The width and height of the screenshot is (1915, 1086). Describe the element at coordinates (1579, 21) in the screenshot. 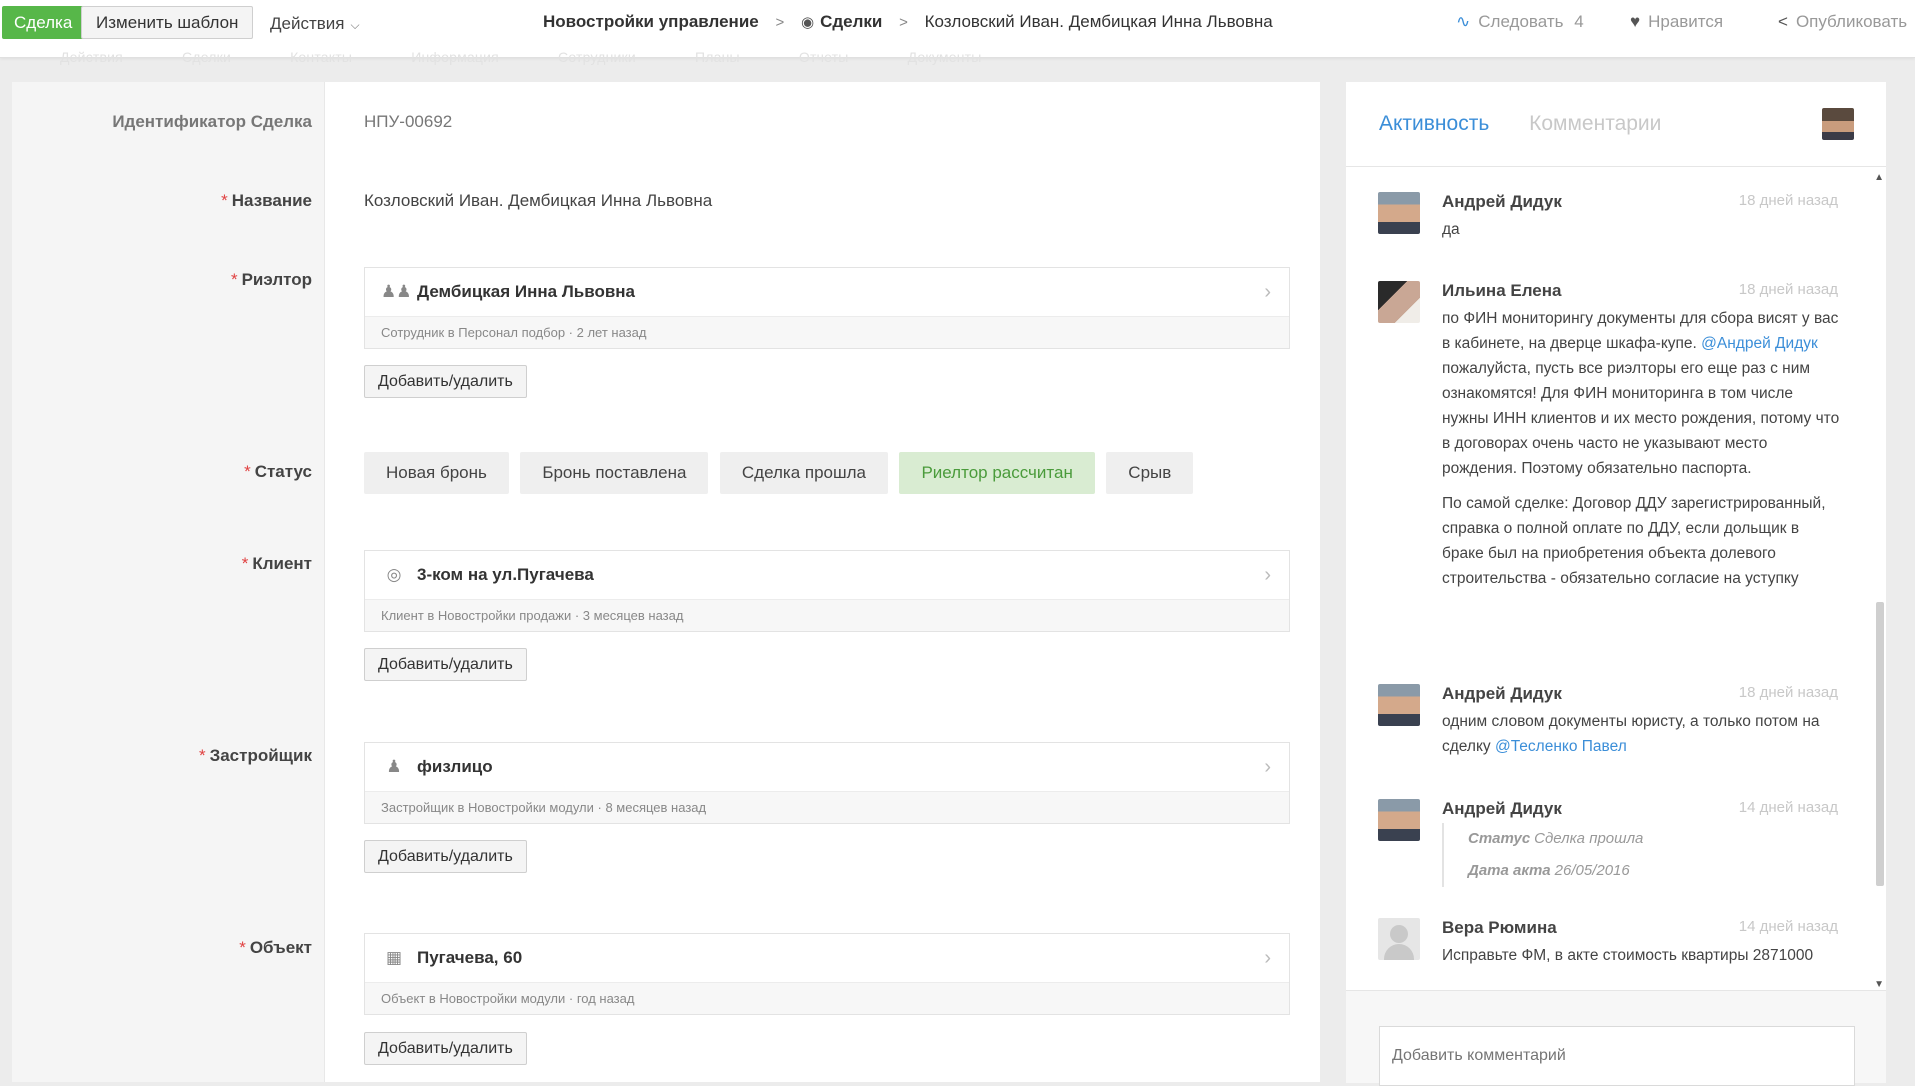

I see `follow-count: 4` at that location.